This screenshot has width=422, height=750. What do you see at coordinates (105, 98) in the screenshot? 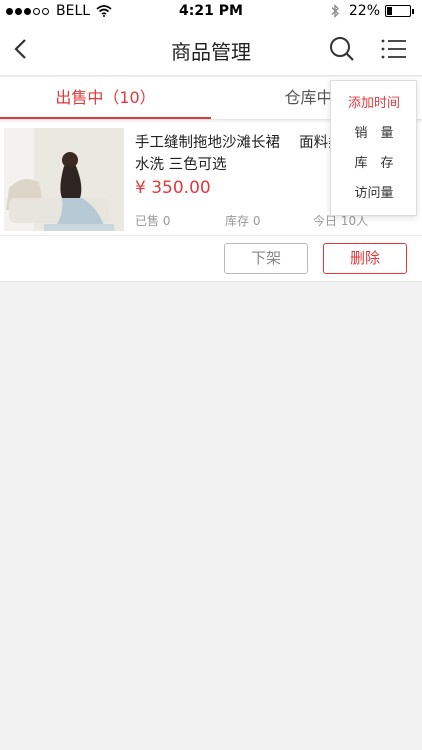
I see `tab-on-sale: 出售中（10）` at bounding box center [105, 98].